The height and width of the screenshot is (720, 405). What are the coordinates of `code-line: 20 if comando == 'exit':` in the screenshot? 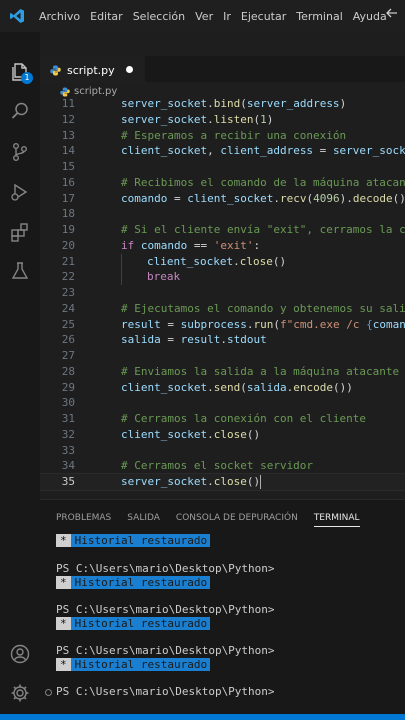 It's located at (222, 246).